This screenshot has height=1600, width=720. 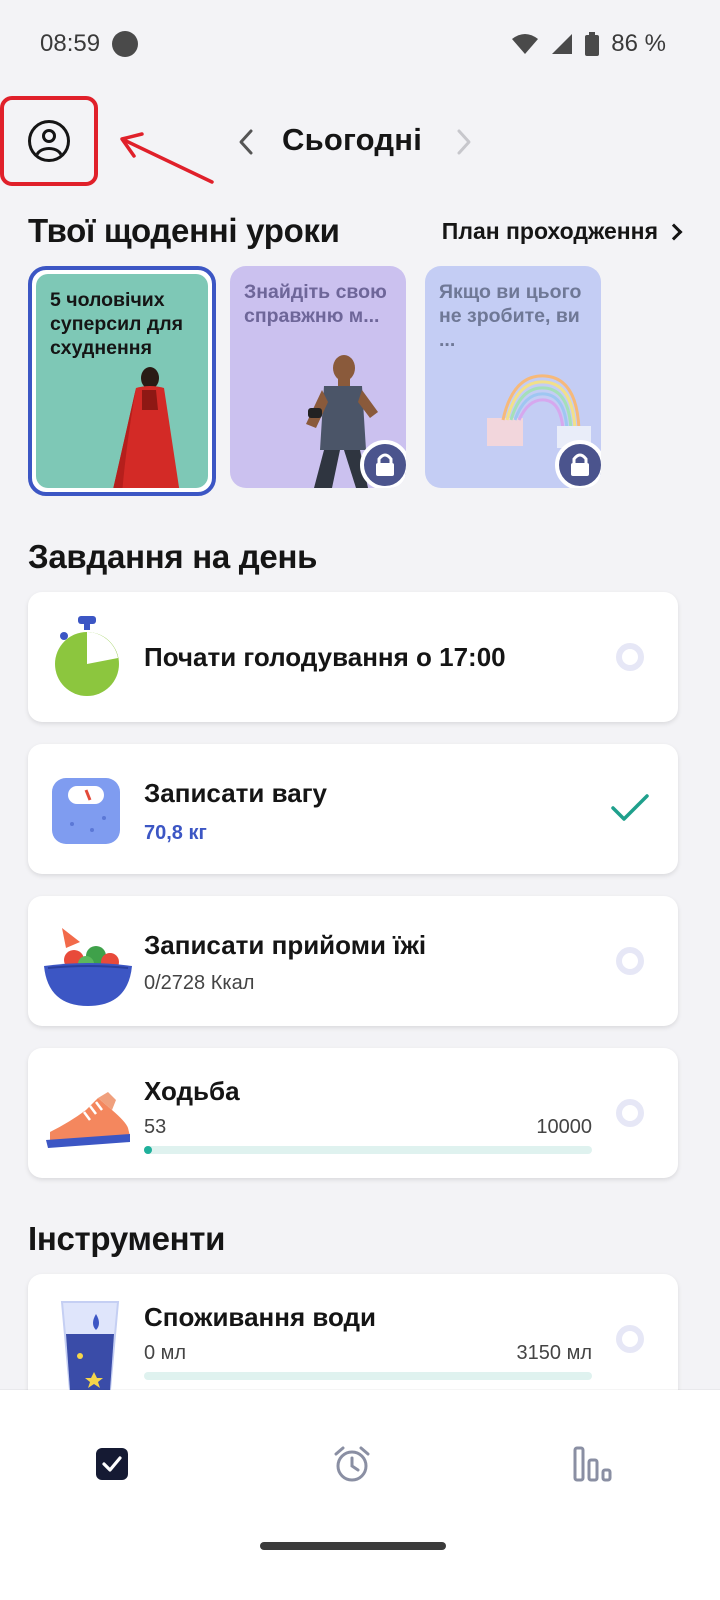 What do you see at coordinates (638, 43) in the screenshot?
I see `battery-level: 86 %` at bounding box center [638, 43].